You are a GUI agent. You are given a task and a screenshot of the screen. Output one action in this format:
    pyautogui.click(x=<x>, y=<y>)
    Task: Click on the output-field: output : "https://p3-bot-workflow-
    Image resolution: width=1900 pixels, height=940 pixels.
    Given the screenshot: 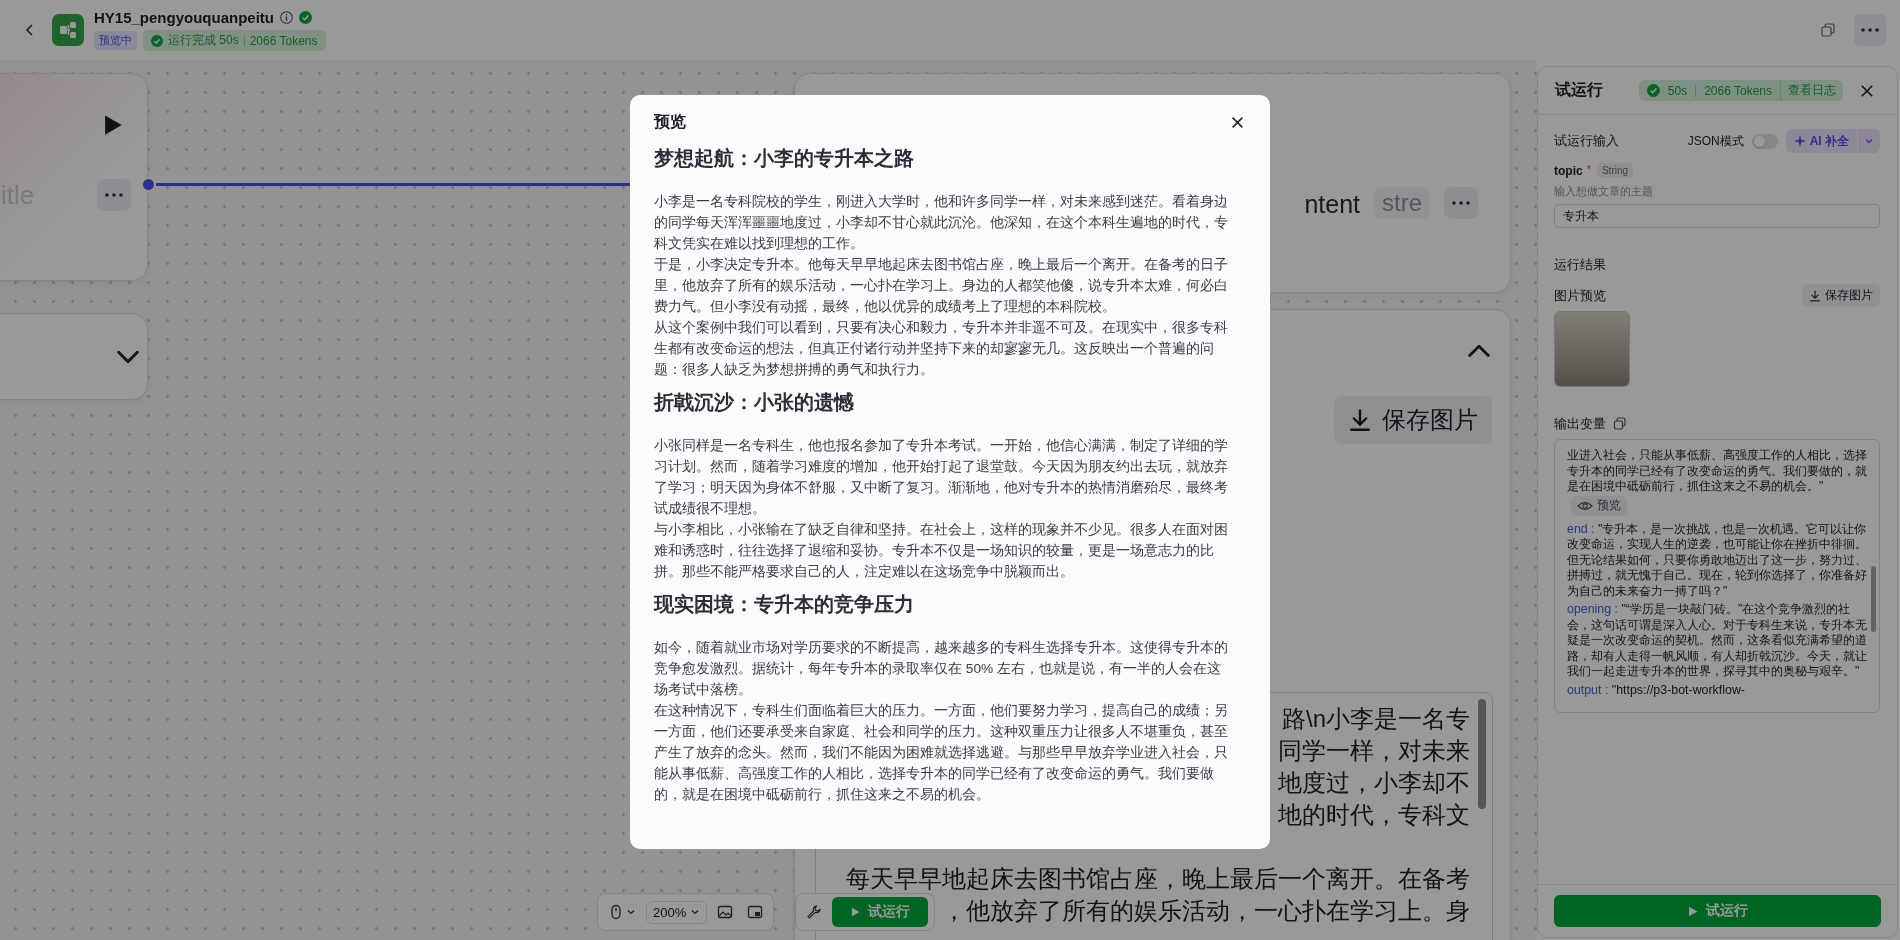 What is the action you would take?
    pyautogui.click(x=1717, y=690)
    